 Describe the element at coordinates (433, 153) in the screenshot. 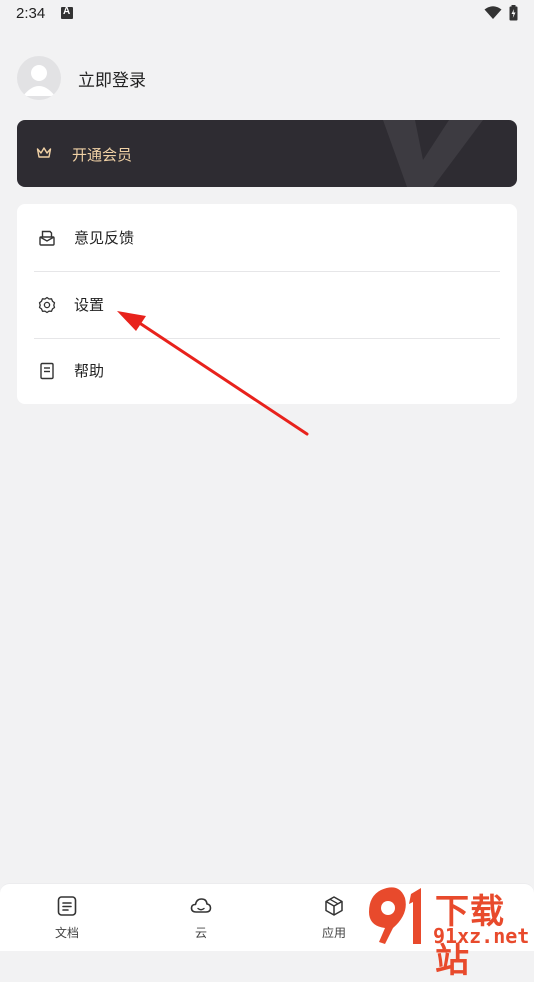

I see `vip-v-logo-icon` at that location.